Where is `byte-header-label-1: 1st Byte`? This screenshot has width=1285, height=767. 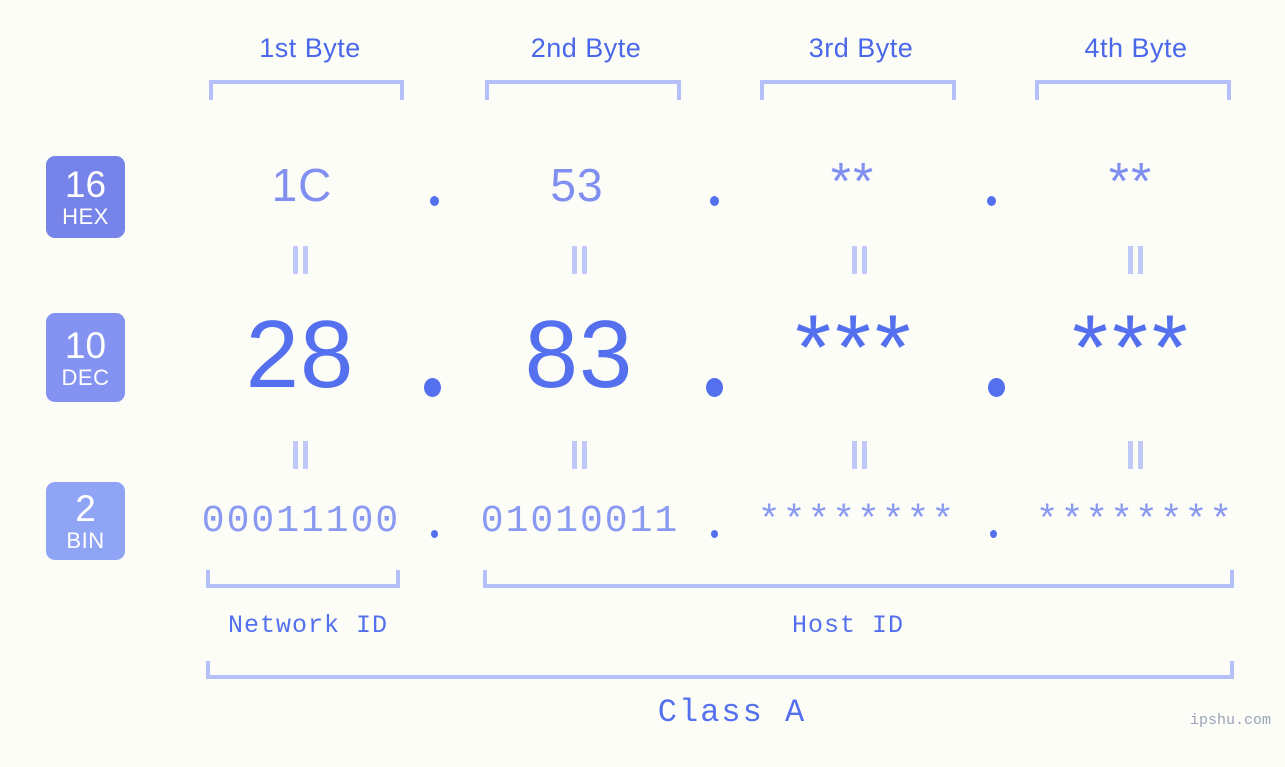 byte-header-label-1: 1st Byte is located at coordinates (310, 48).